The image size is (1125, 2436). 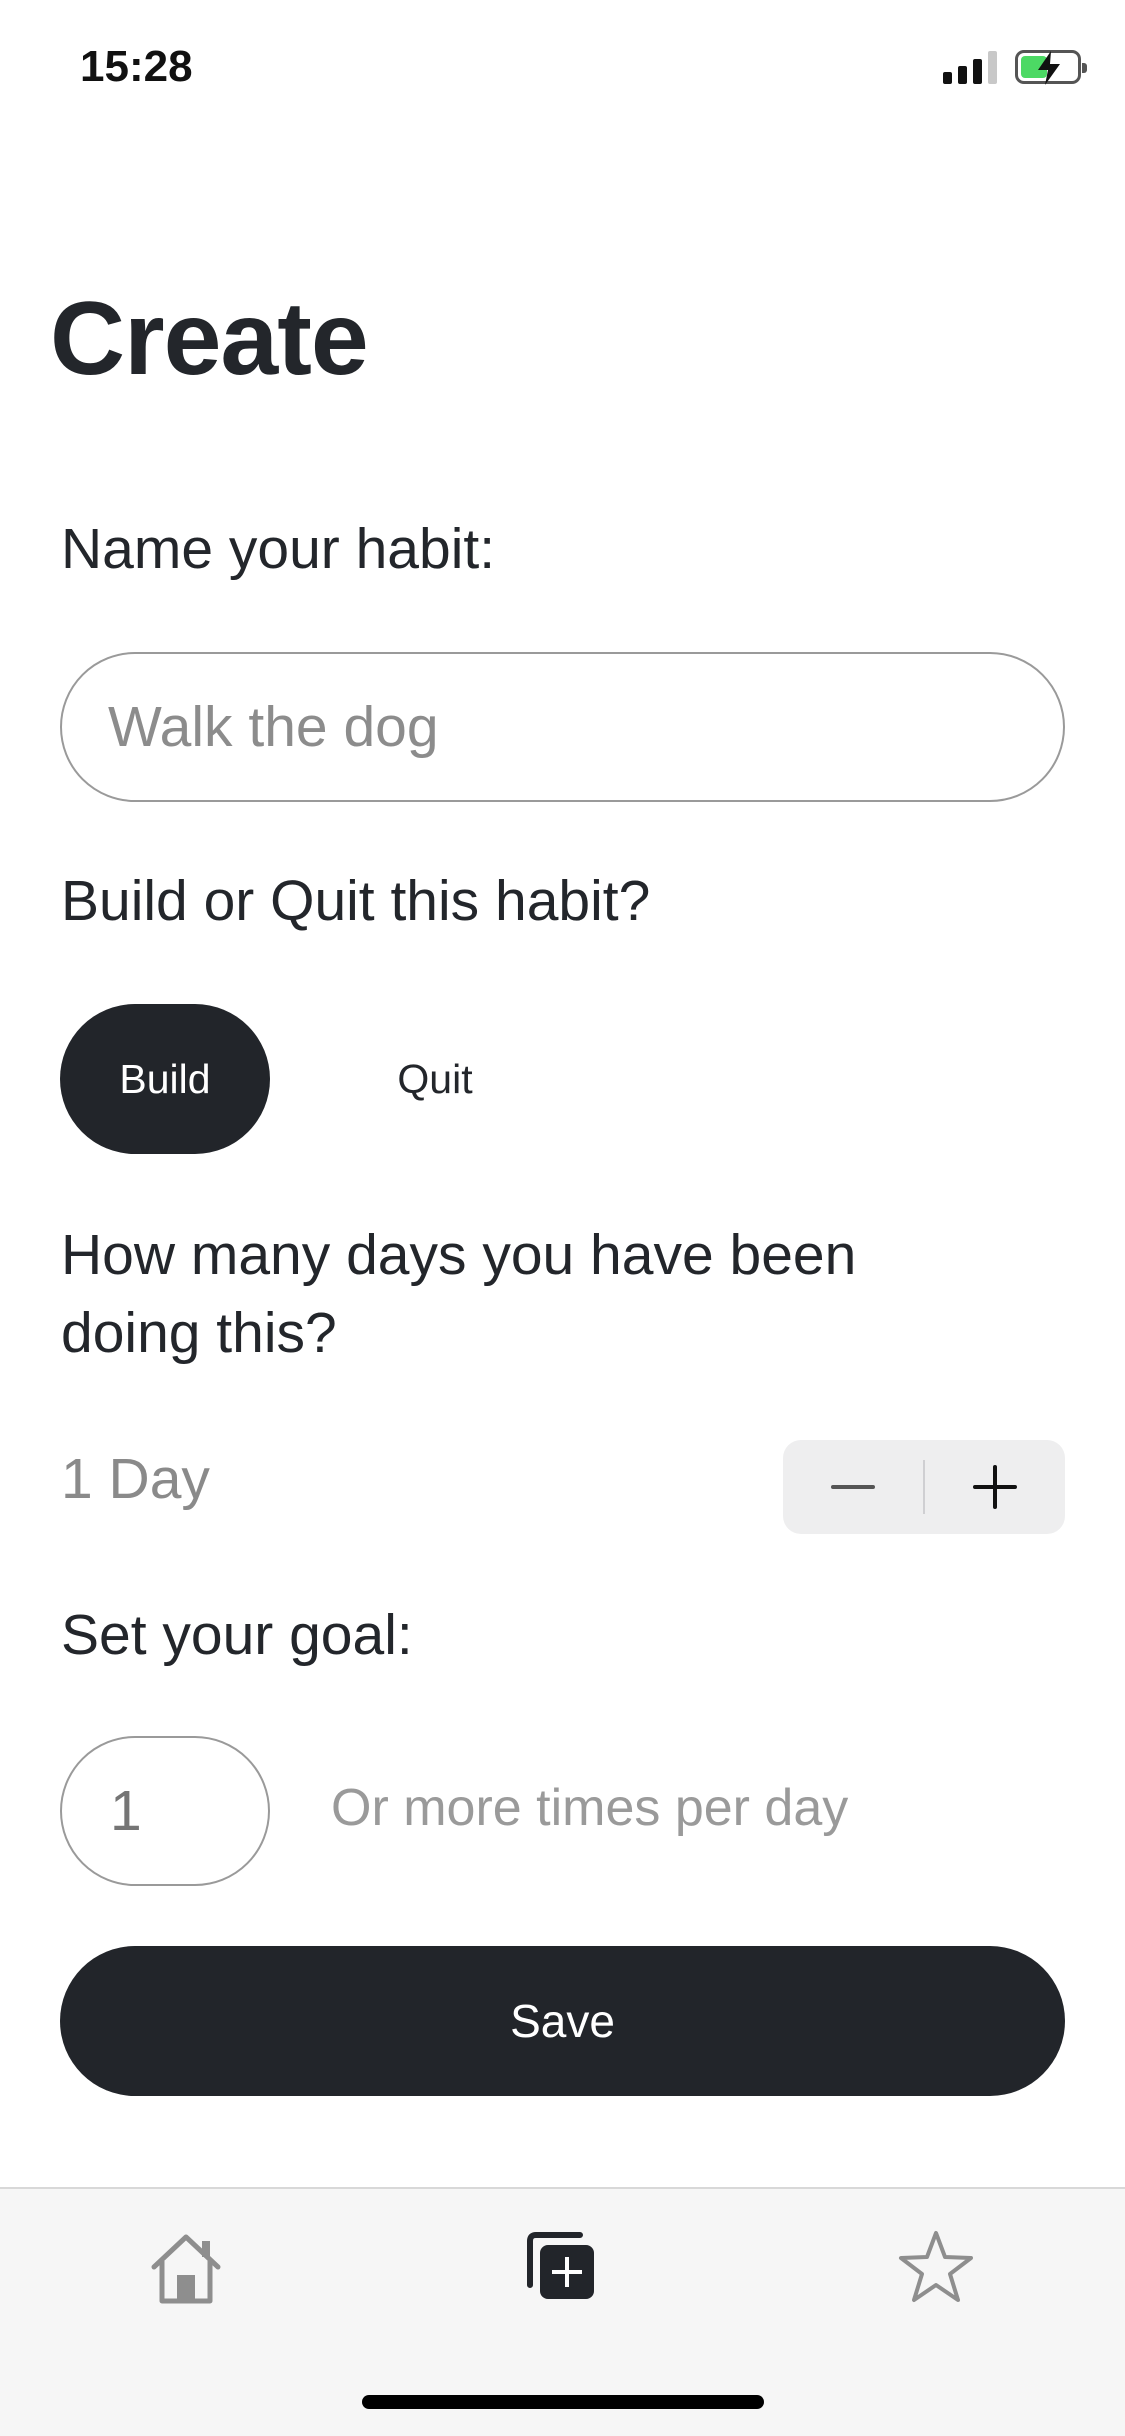 What do you see at coordinates (1051, 67) in the screenshot?
I see `battery-charging-icon` at bounding box center [1051, 67].